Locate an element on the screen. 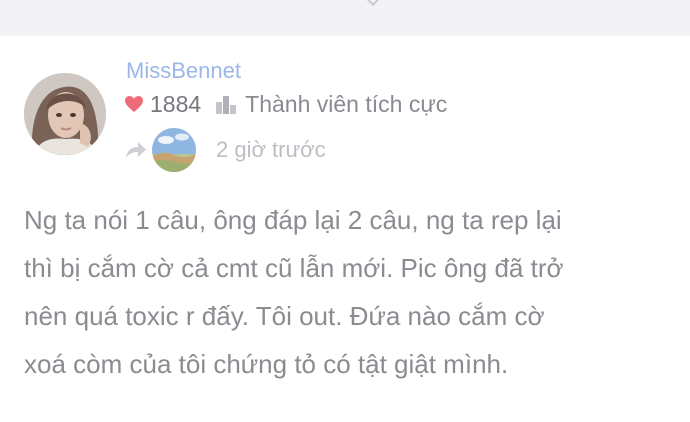 Image resolution: width=690 pixels, height=422 pixels. reply-info: 2 giờ trước is located at coordinates (225, 150).